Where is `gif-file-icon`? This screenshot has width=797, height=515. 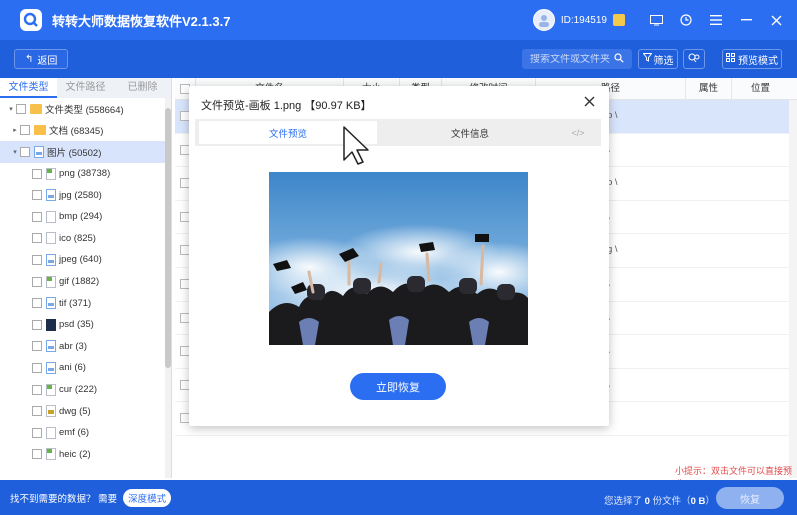
gif-file-icon is located at coordinates (51, 281).